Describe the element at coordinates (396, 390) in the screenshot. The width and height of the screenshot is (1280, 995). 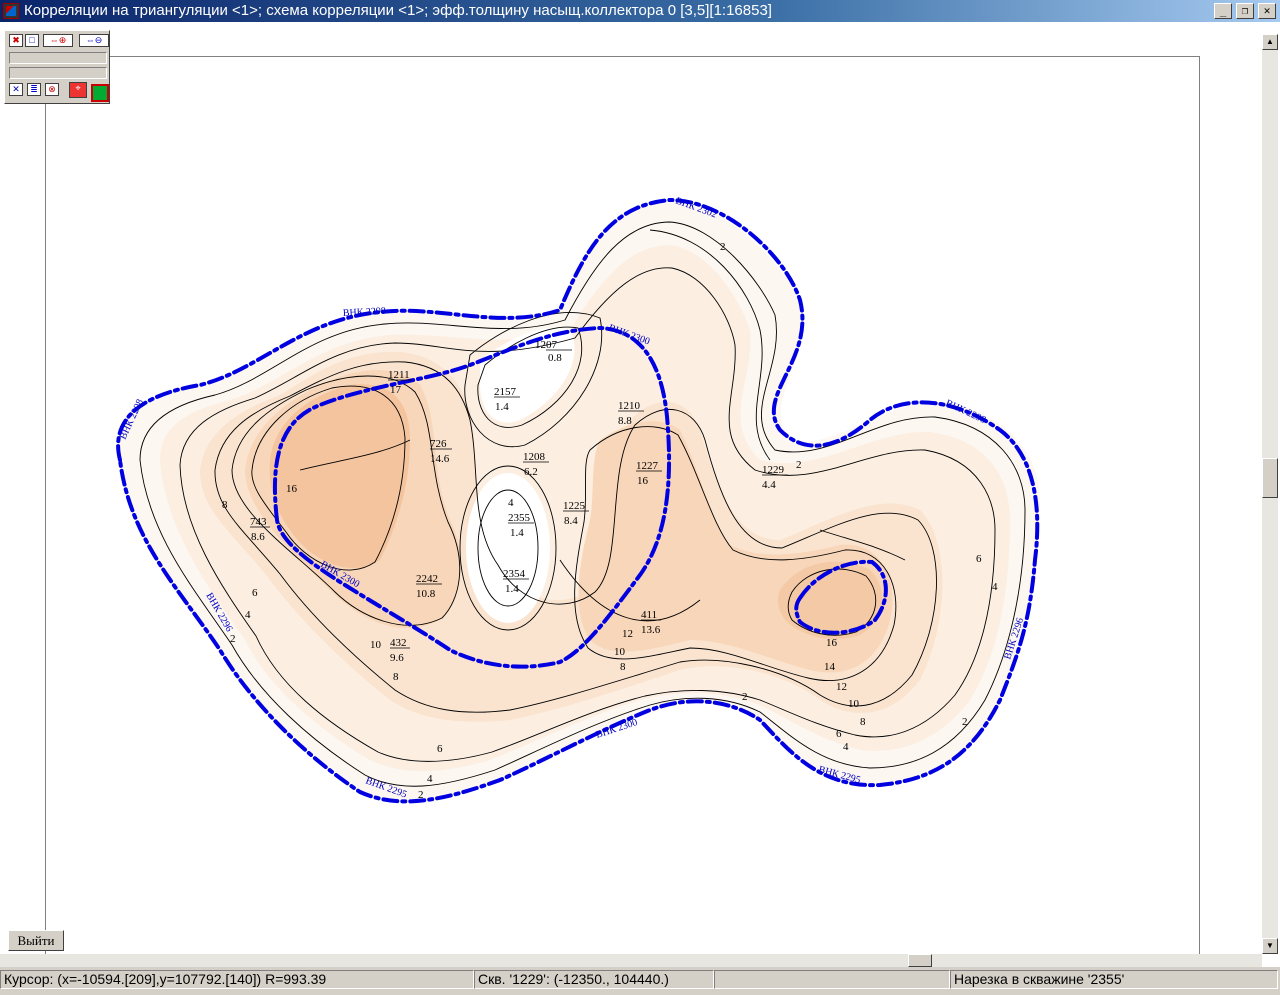
I see `svg-text: 17` at that location.